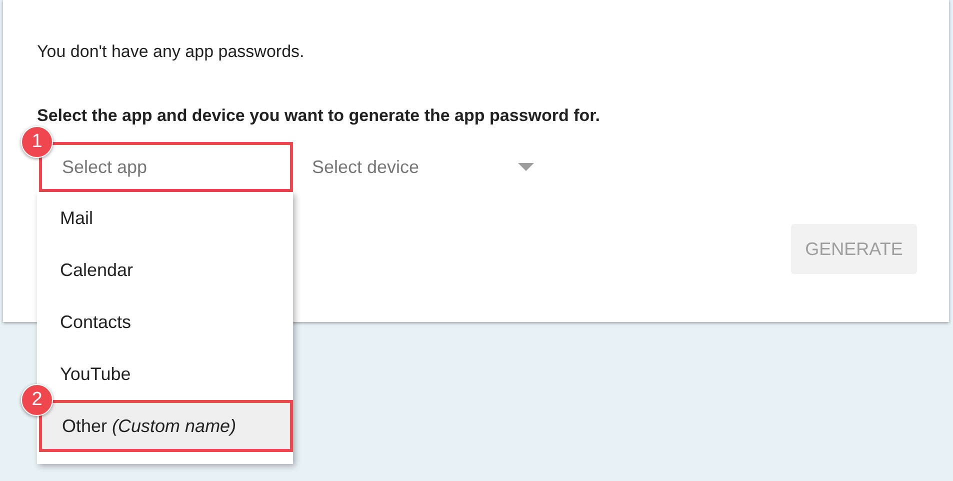 Image resolution: width=953 pixels, height=481 pixels. Describe the element at coordinates (526, 167) in the screenshot. I see `caret-icon` at that location.